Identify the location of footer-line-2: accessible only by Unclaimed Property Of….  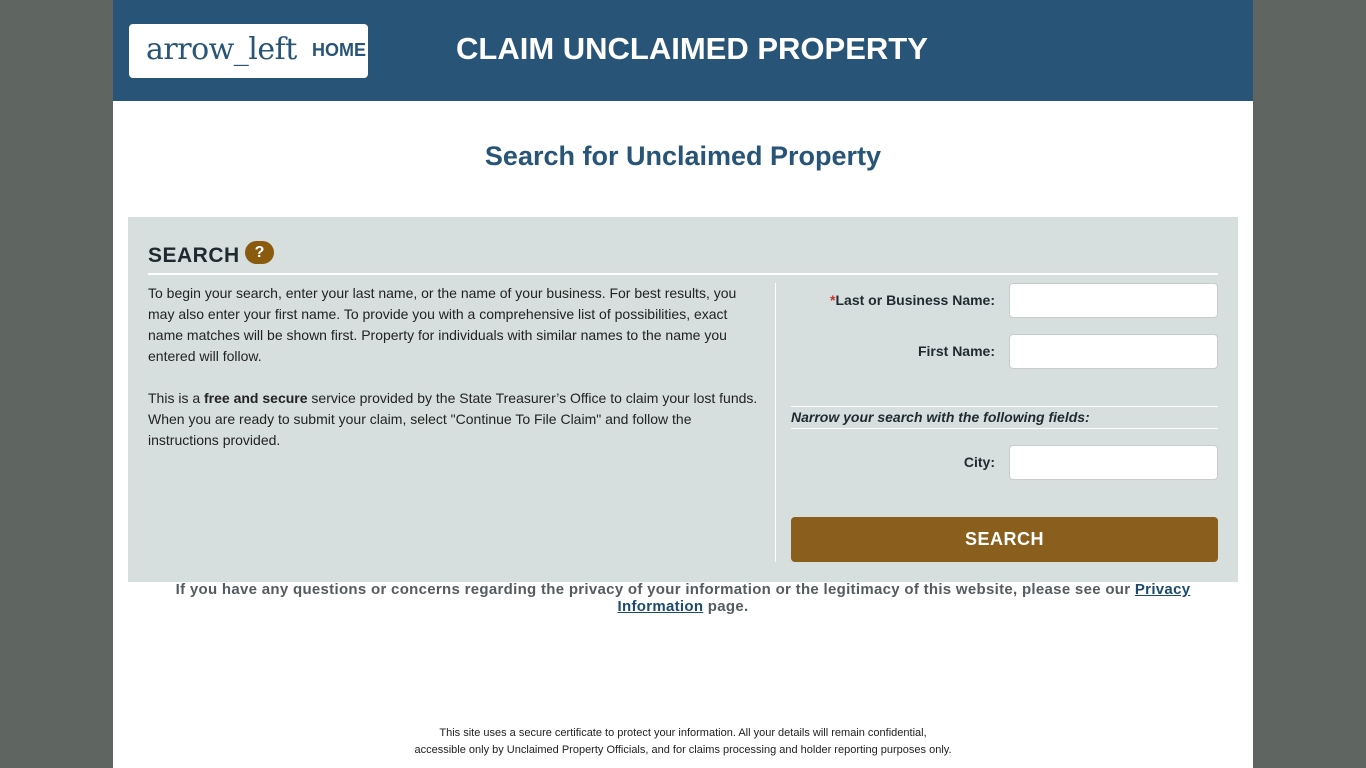
(683, 750).